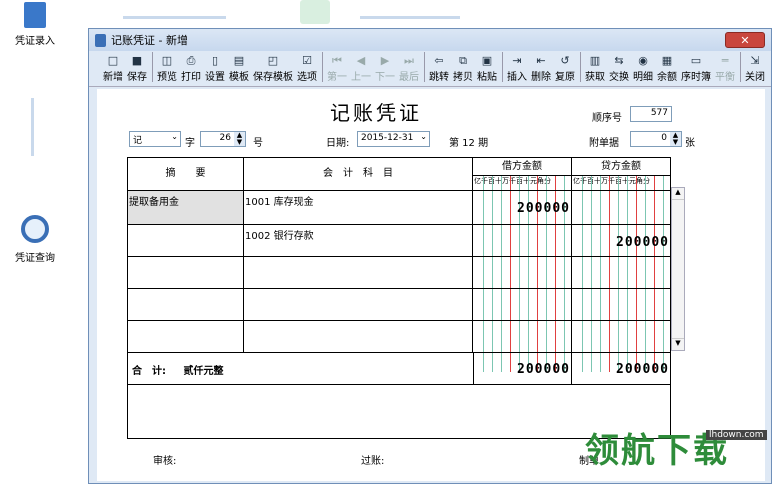  What do you see at coordinates (439, 60) in the screenshot?
I see `jump-icon: ⇦` at bounding box center [439, 60].